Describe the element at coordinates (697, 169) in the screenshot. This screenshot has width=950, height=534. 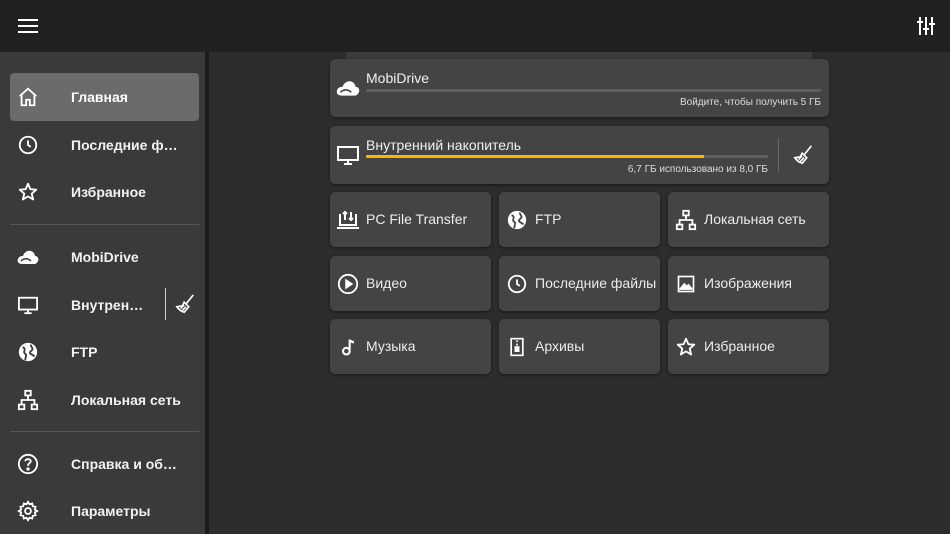
I see `storage-subtitle: 6,7 ГБ использовано из 8,0 ГБ` at that location.